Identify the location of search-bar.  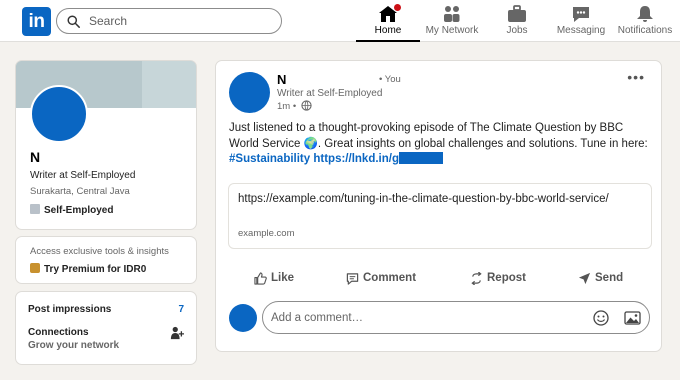
(169, 21).